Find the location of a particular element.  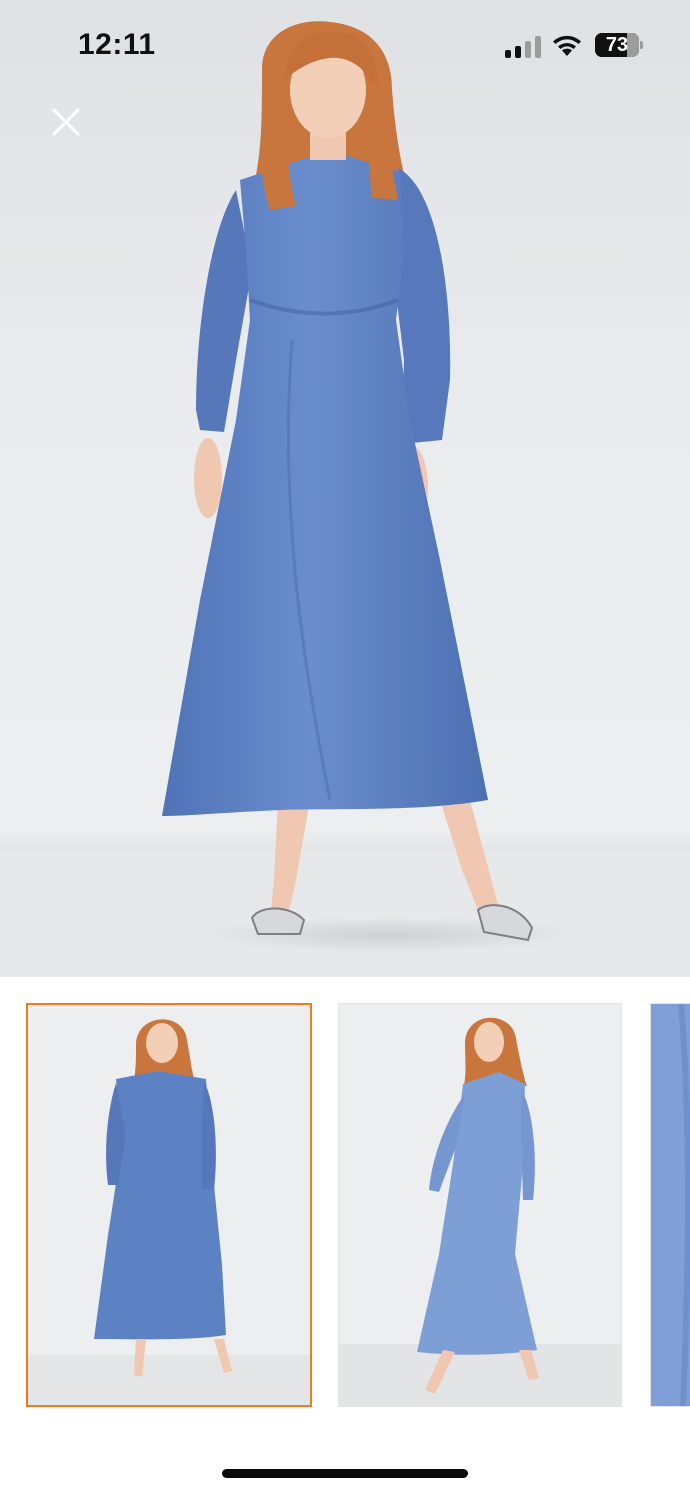

thumbnail-fabric-detail is located at coordinates (670, 1205).